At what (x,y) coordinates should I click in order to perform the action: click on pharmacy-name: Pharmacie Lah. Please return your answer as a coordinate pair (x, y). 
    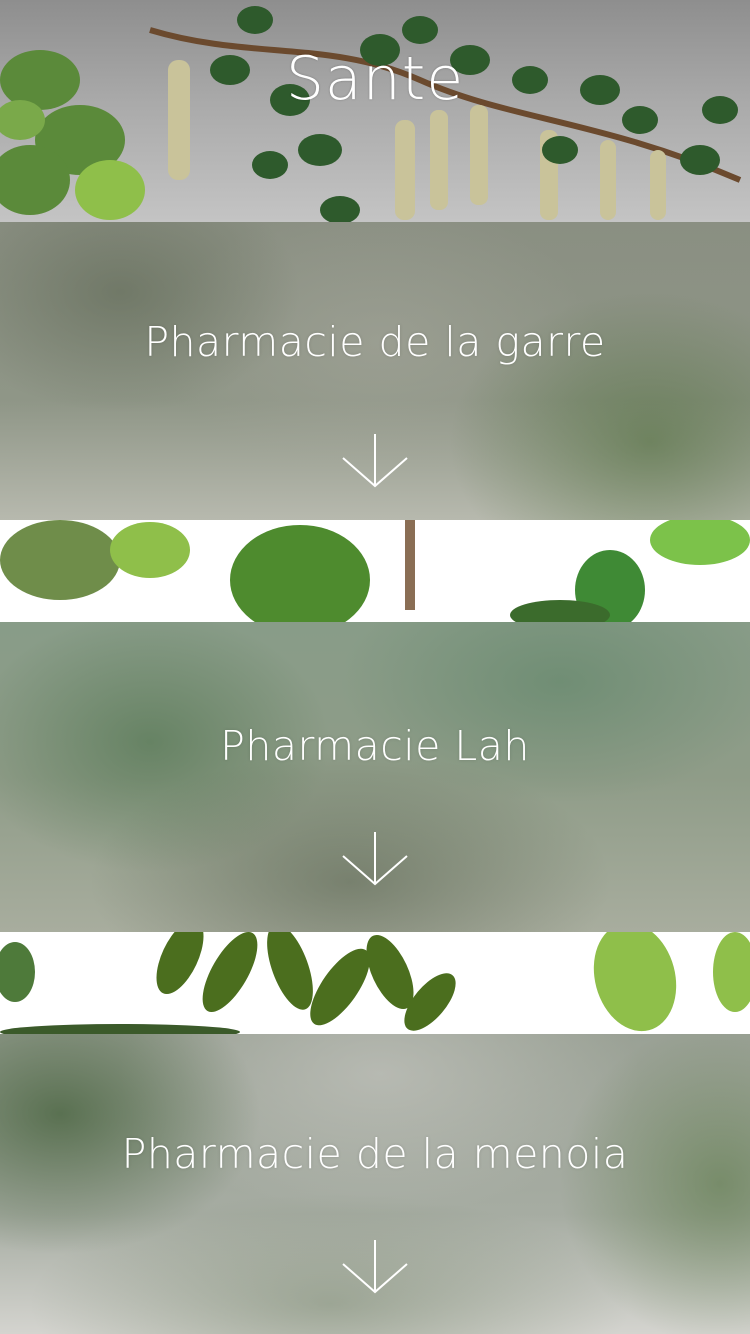
    Looking at the image, I should click on (375, 746).